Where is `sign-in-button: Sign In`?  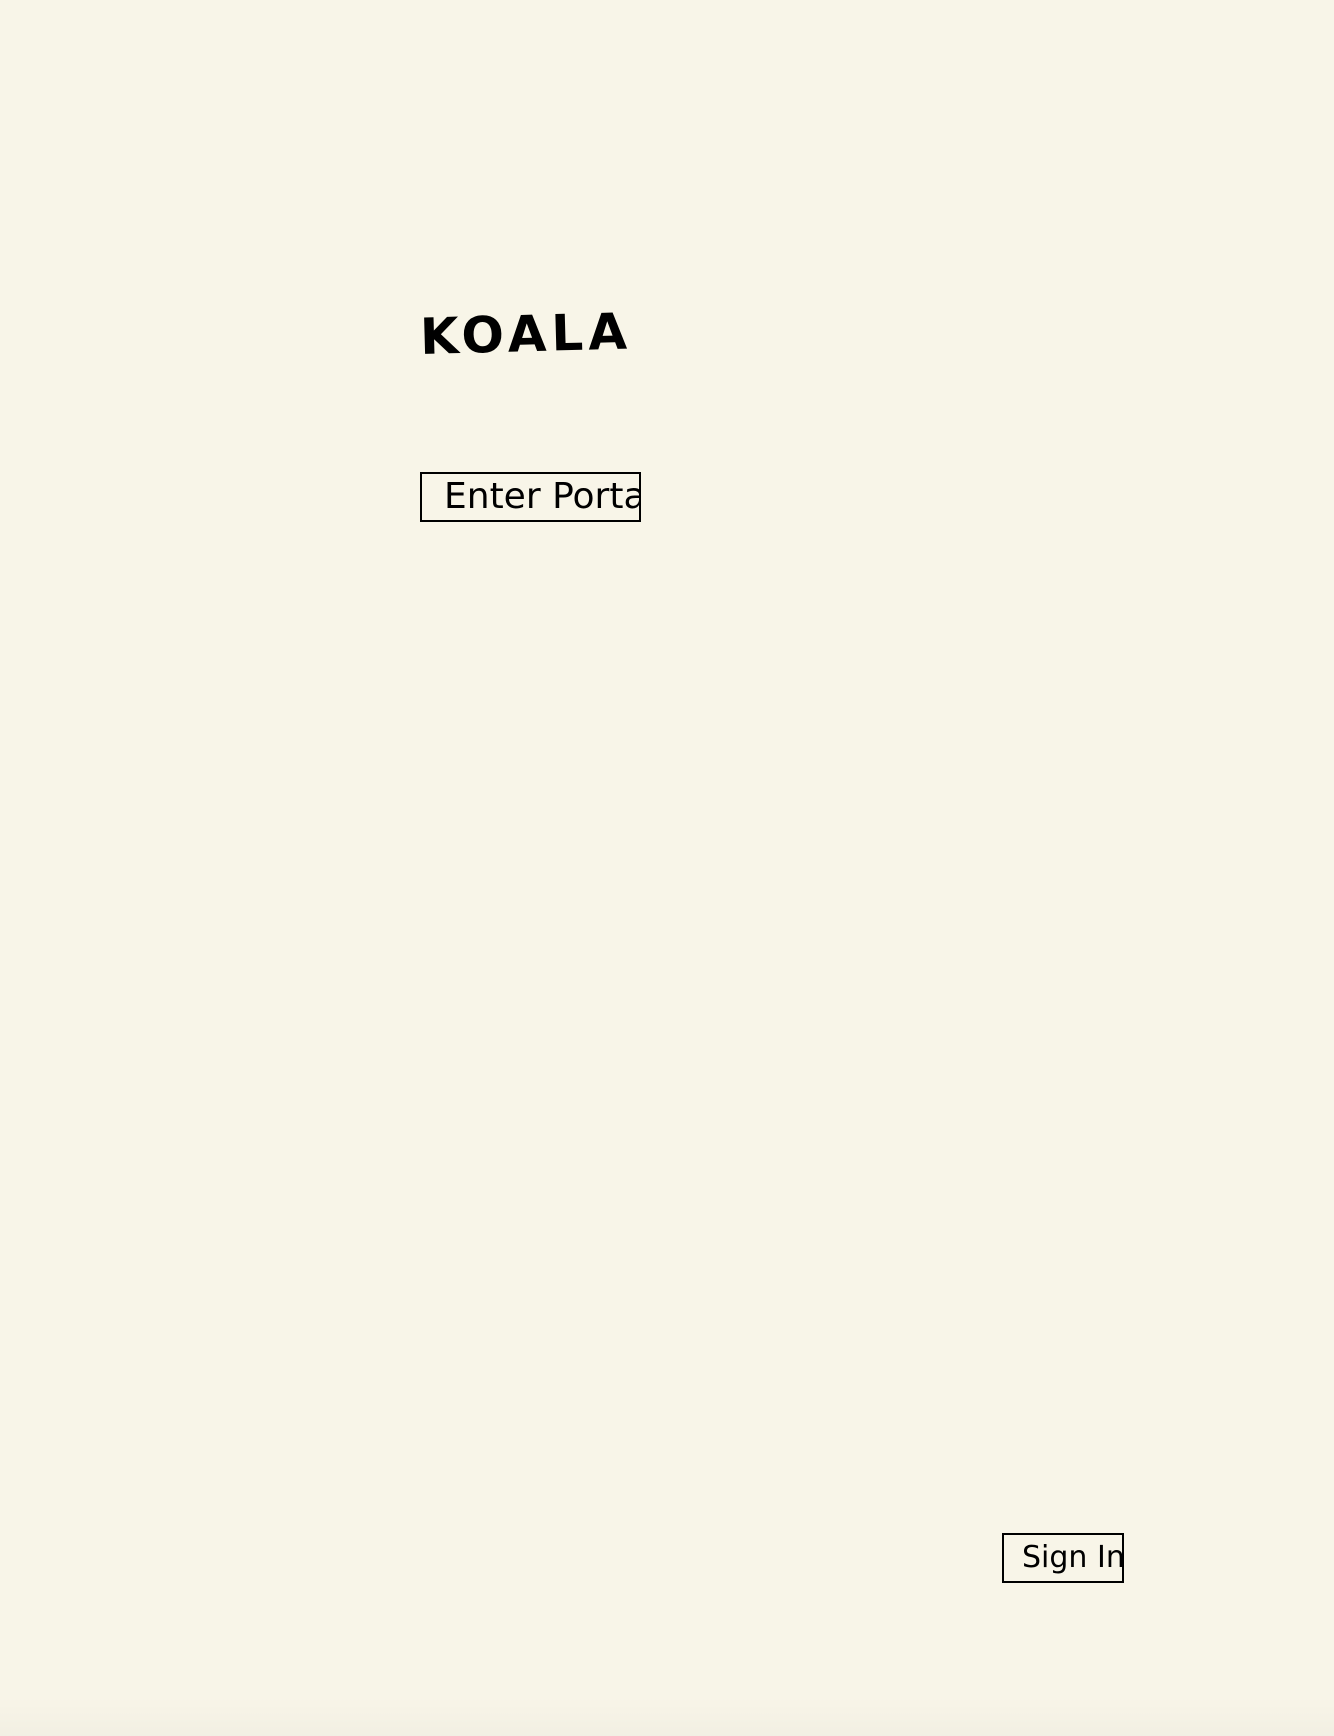 sign-in-button: Sign In is located at coordinates (1063, 1558).